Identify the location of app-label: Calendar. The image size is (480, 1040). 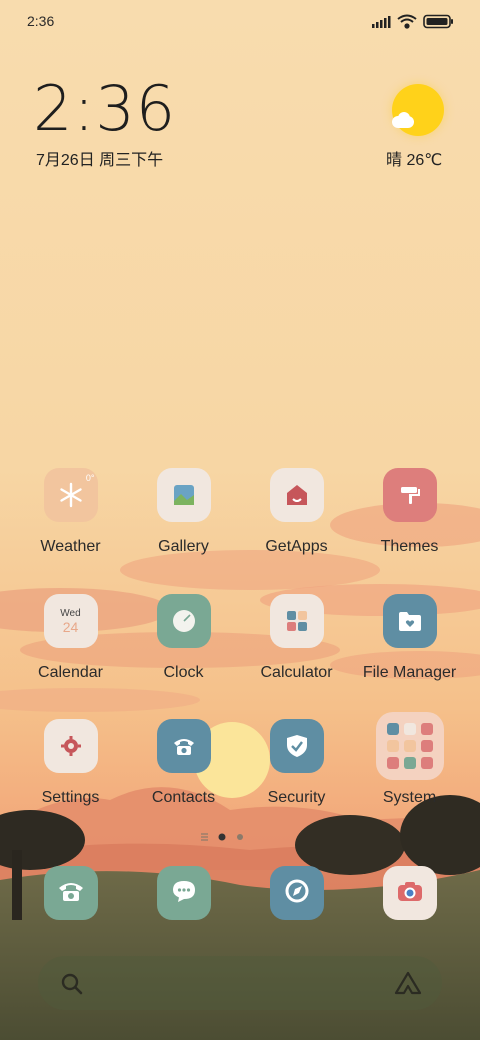
(70, 672).